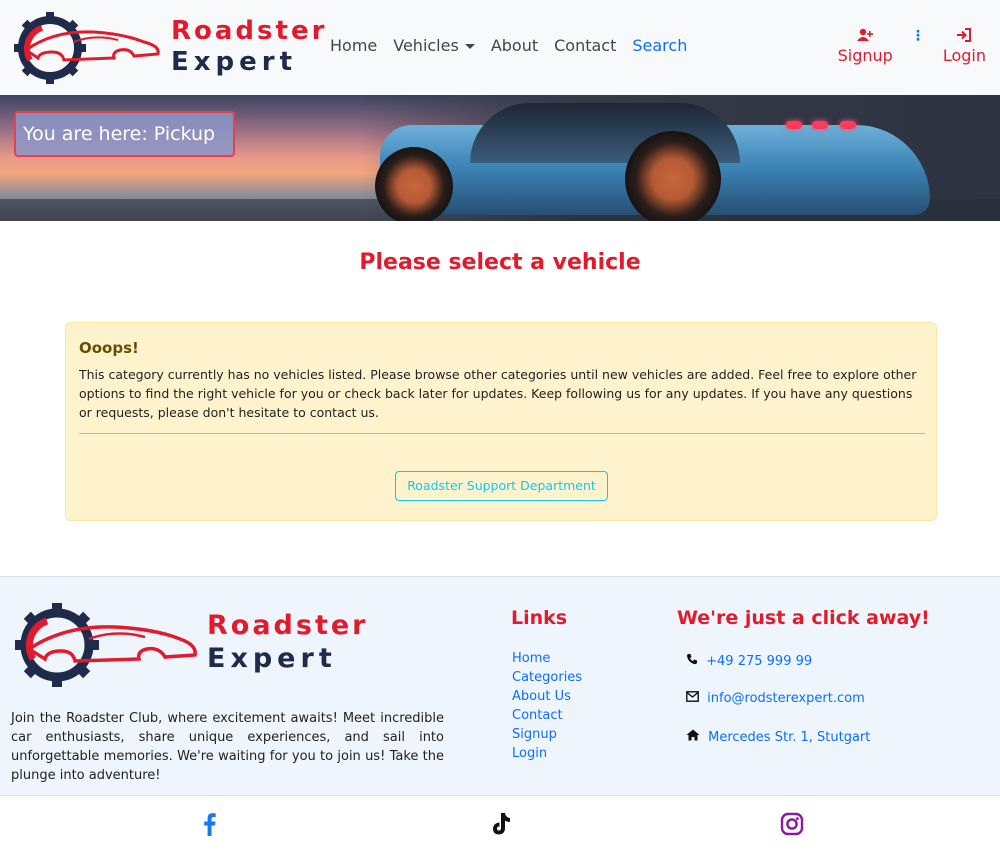  I want to click on brand-logo: Roadster Expert, so click(169, 48).